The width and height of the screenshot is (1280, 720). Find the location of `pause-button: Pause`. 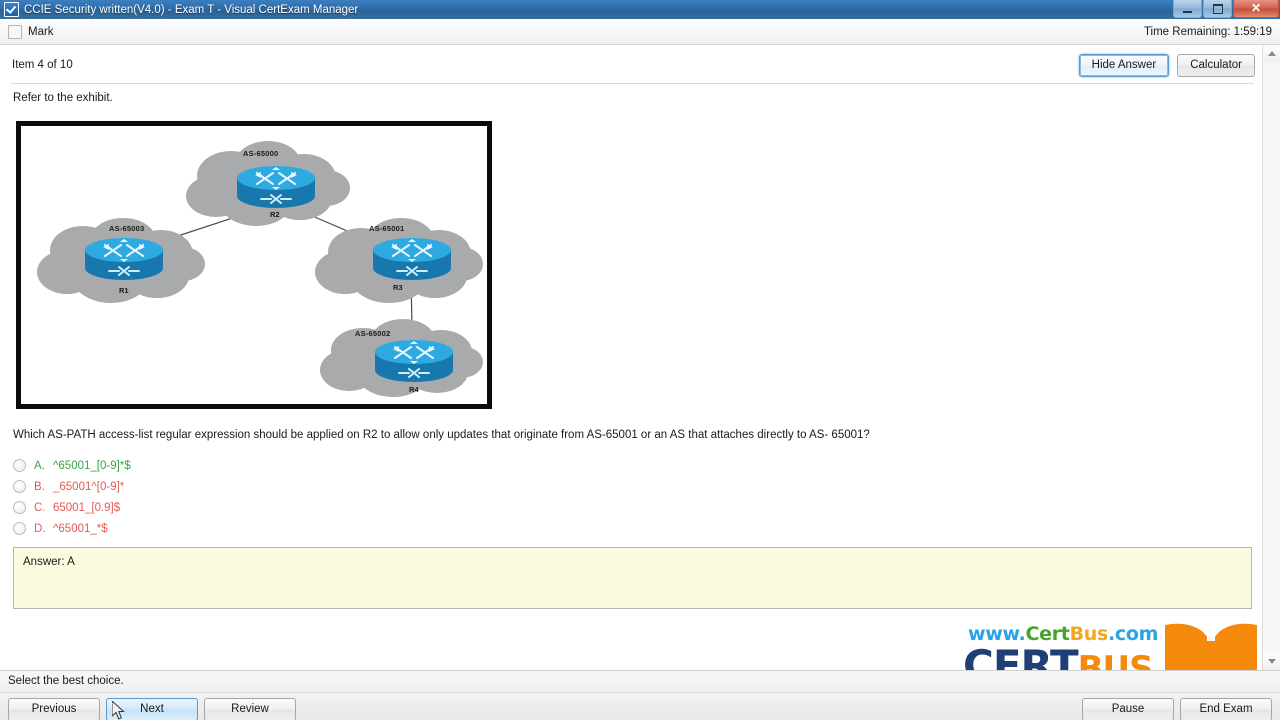

pause-button: Pause is located at coordinates (1128, 709).